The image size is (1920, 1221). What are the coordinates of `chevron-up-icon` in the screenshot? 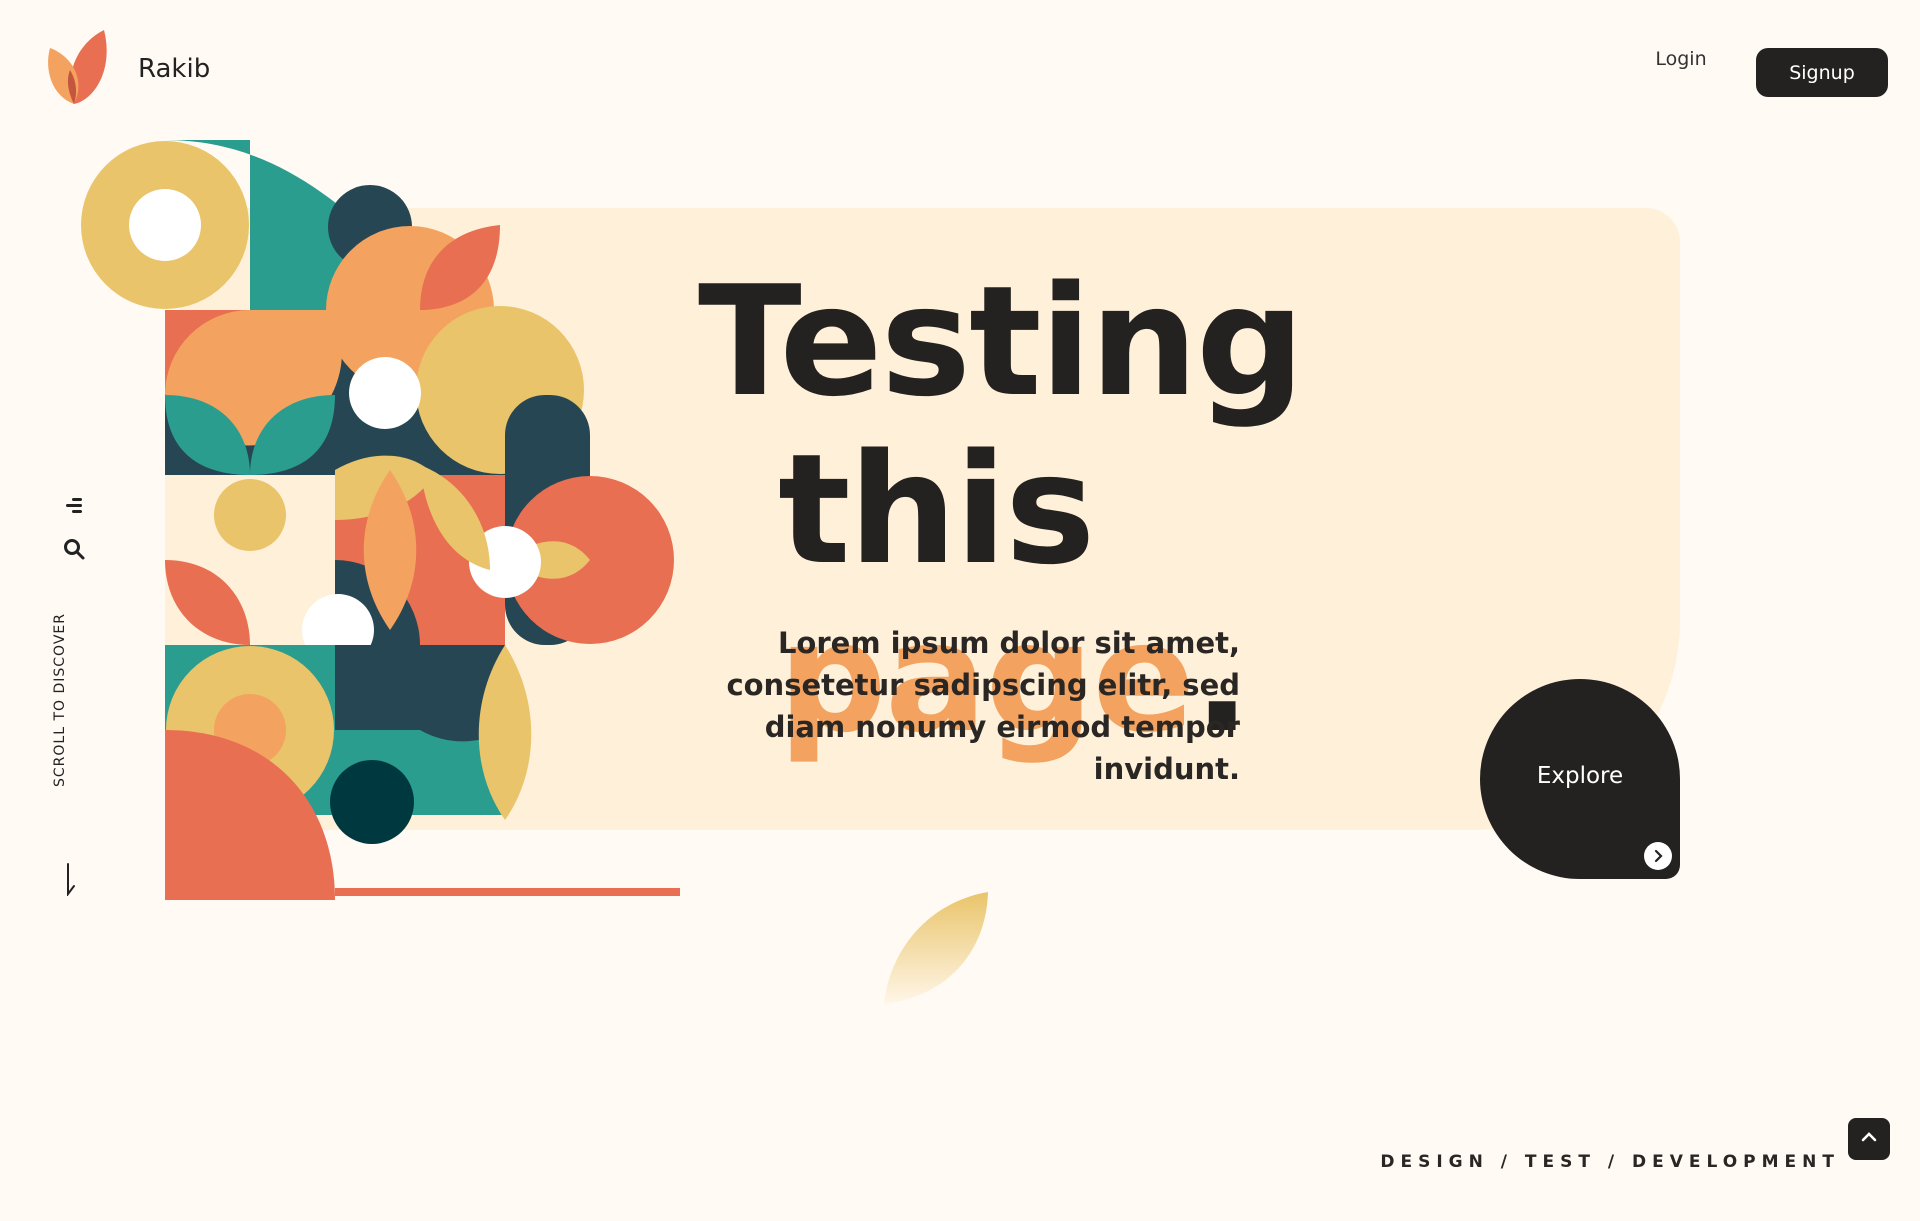 It's located at (1869, 1139).